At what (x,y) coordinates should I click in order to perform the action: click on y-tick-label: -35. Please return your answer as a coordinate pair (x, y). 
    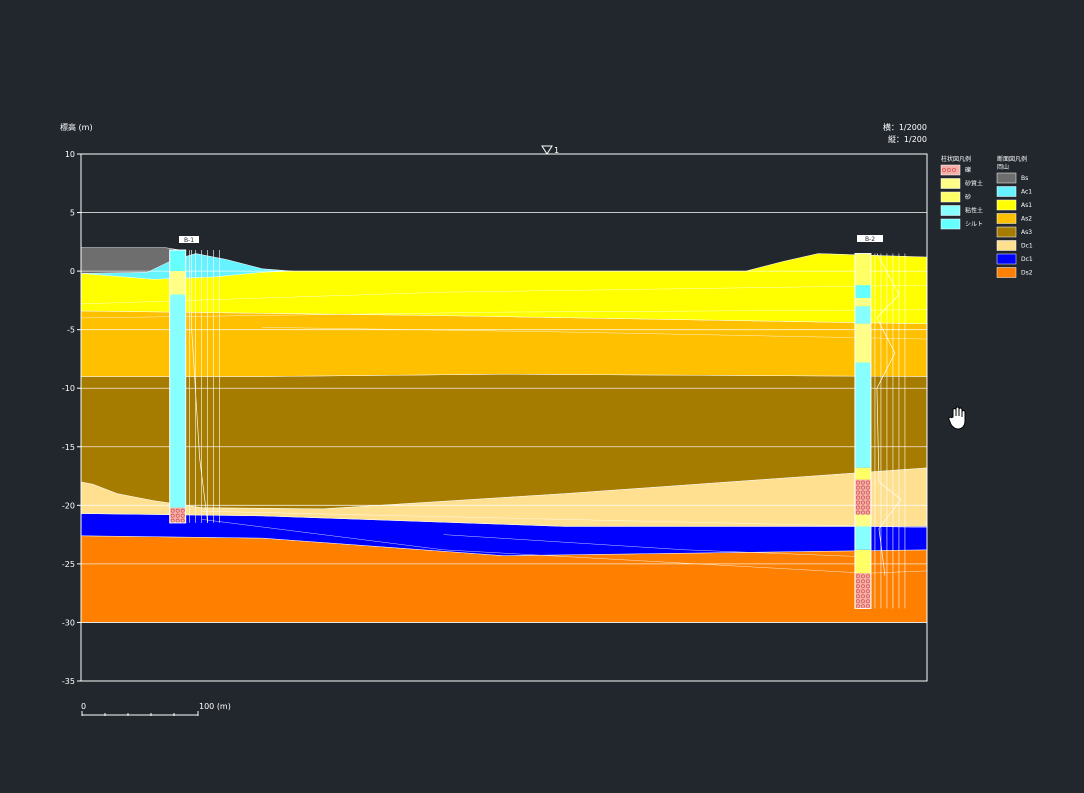
    Looking at the image, I should click on (68, 681).